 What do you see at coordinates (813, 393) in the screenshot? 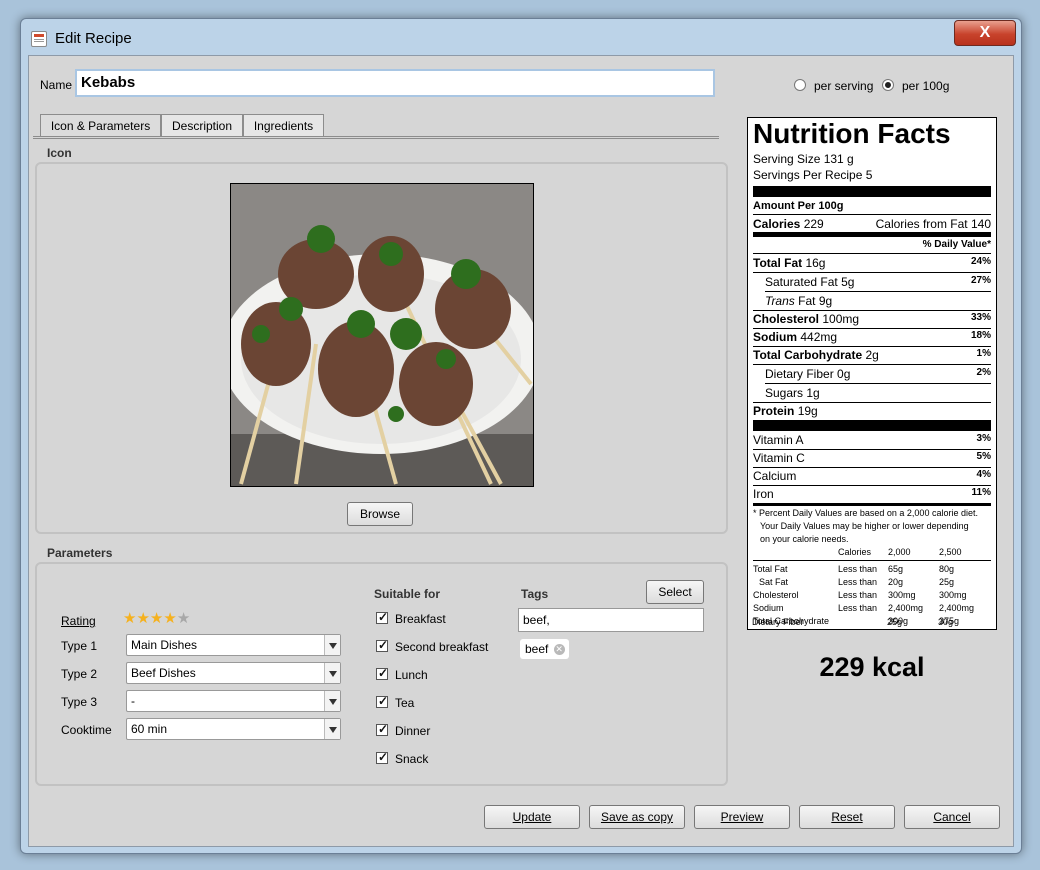
I see `sugars-amount: 1g` at bounding box center [813, 393].